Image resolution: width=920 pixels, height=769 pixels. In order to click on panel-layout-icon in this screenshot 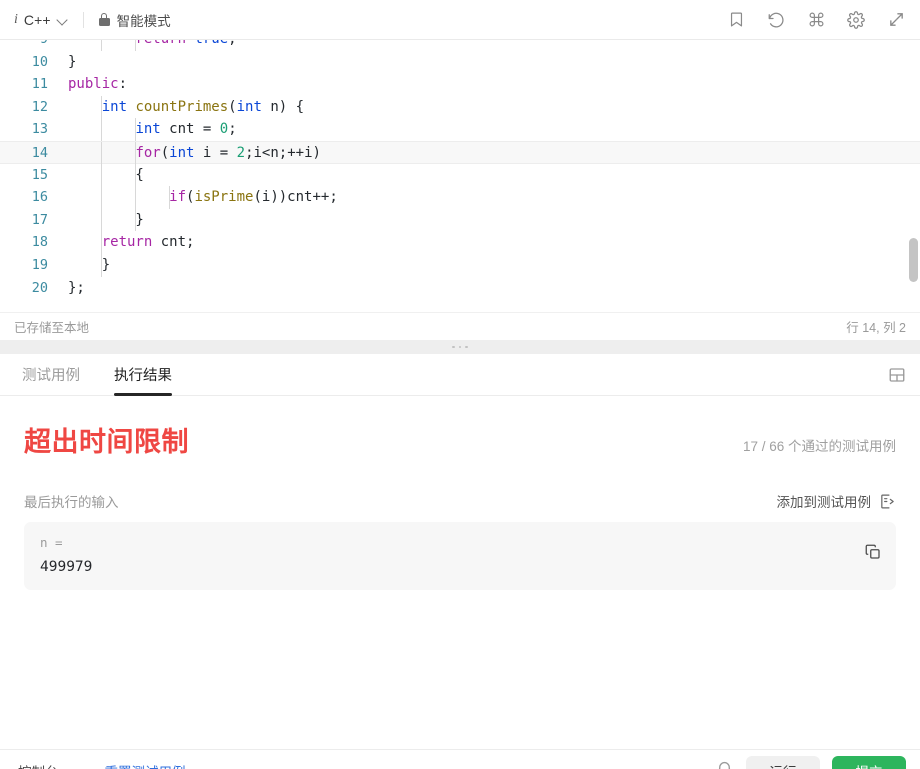, I will do `click(897, 375)`.